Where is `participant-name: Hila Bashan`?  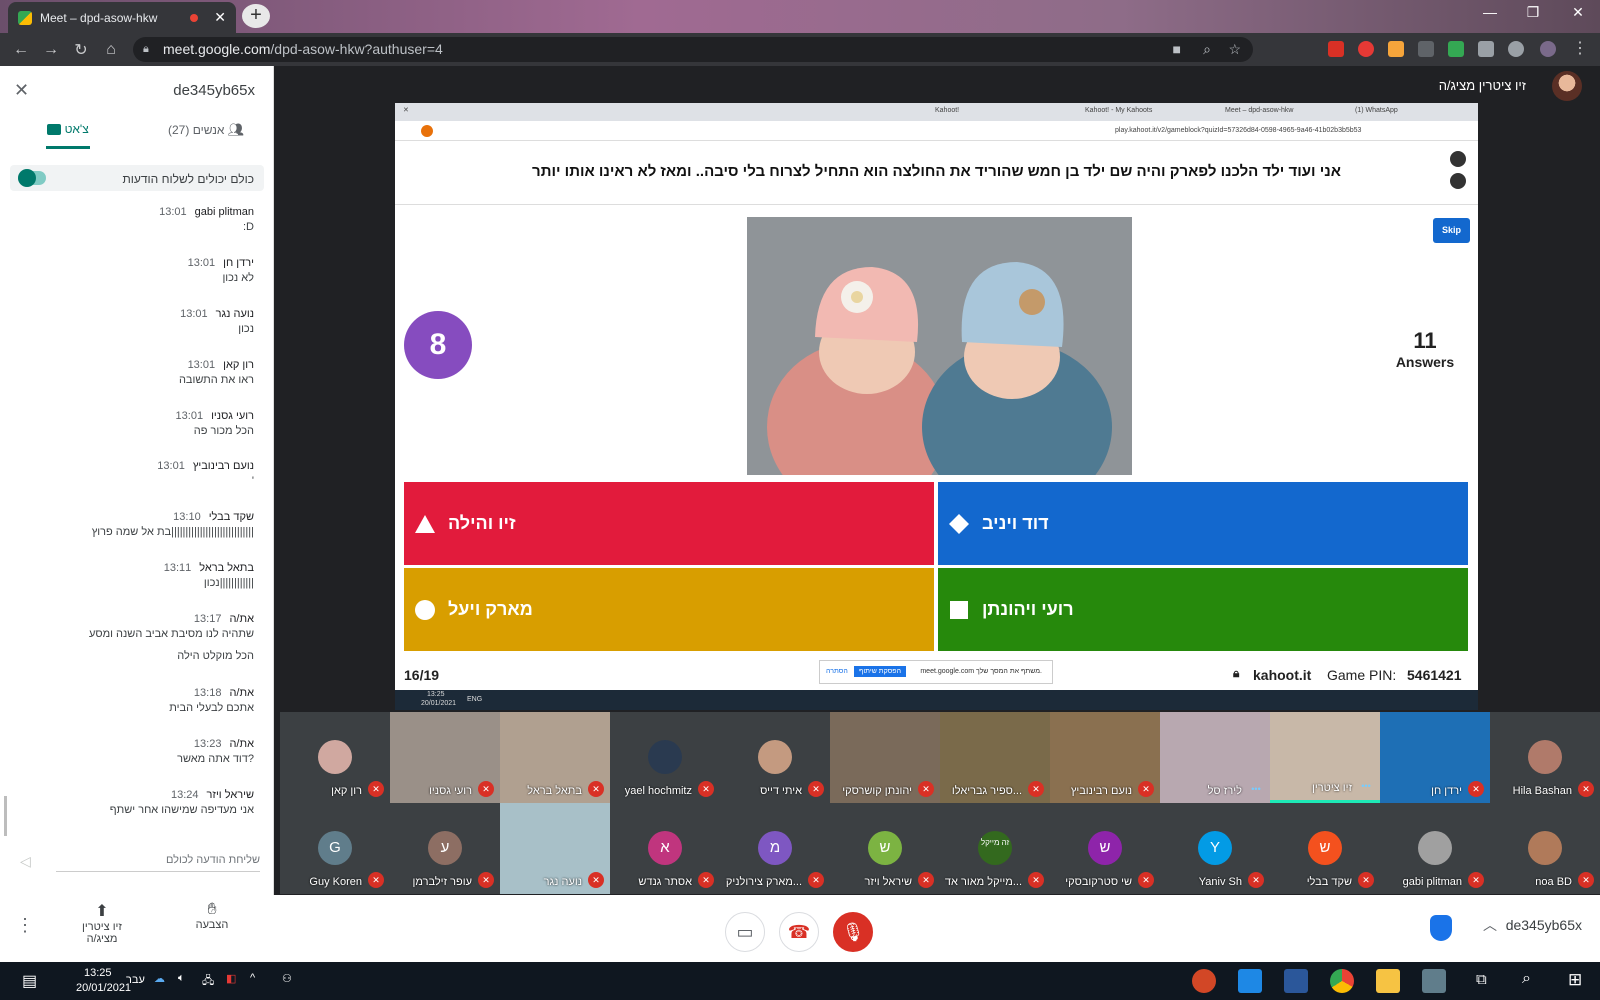
participant-name: Hila Bashan is located at coordinates (1542, 791).